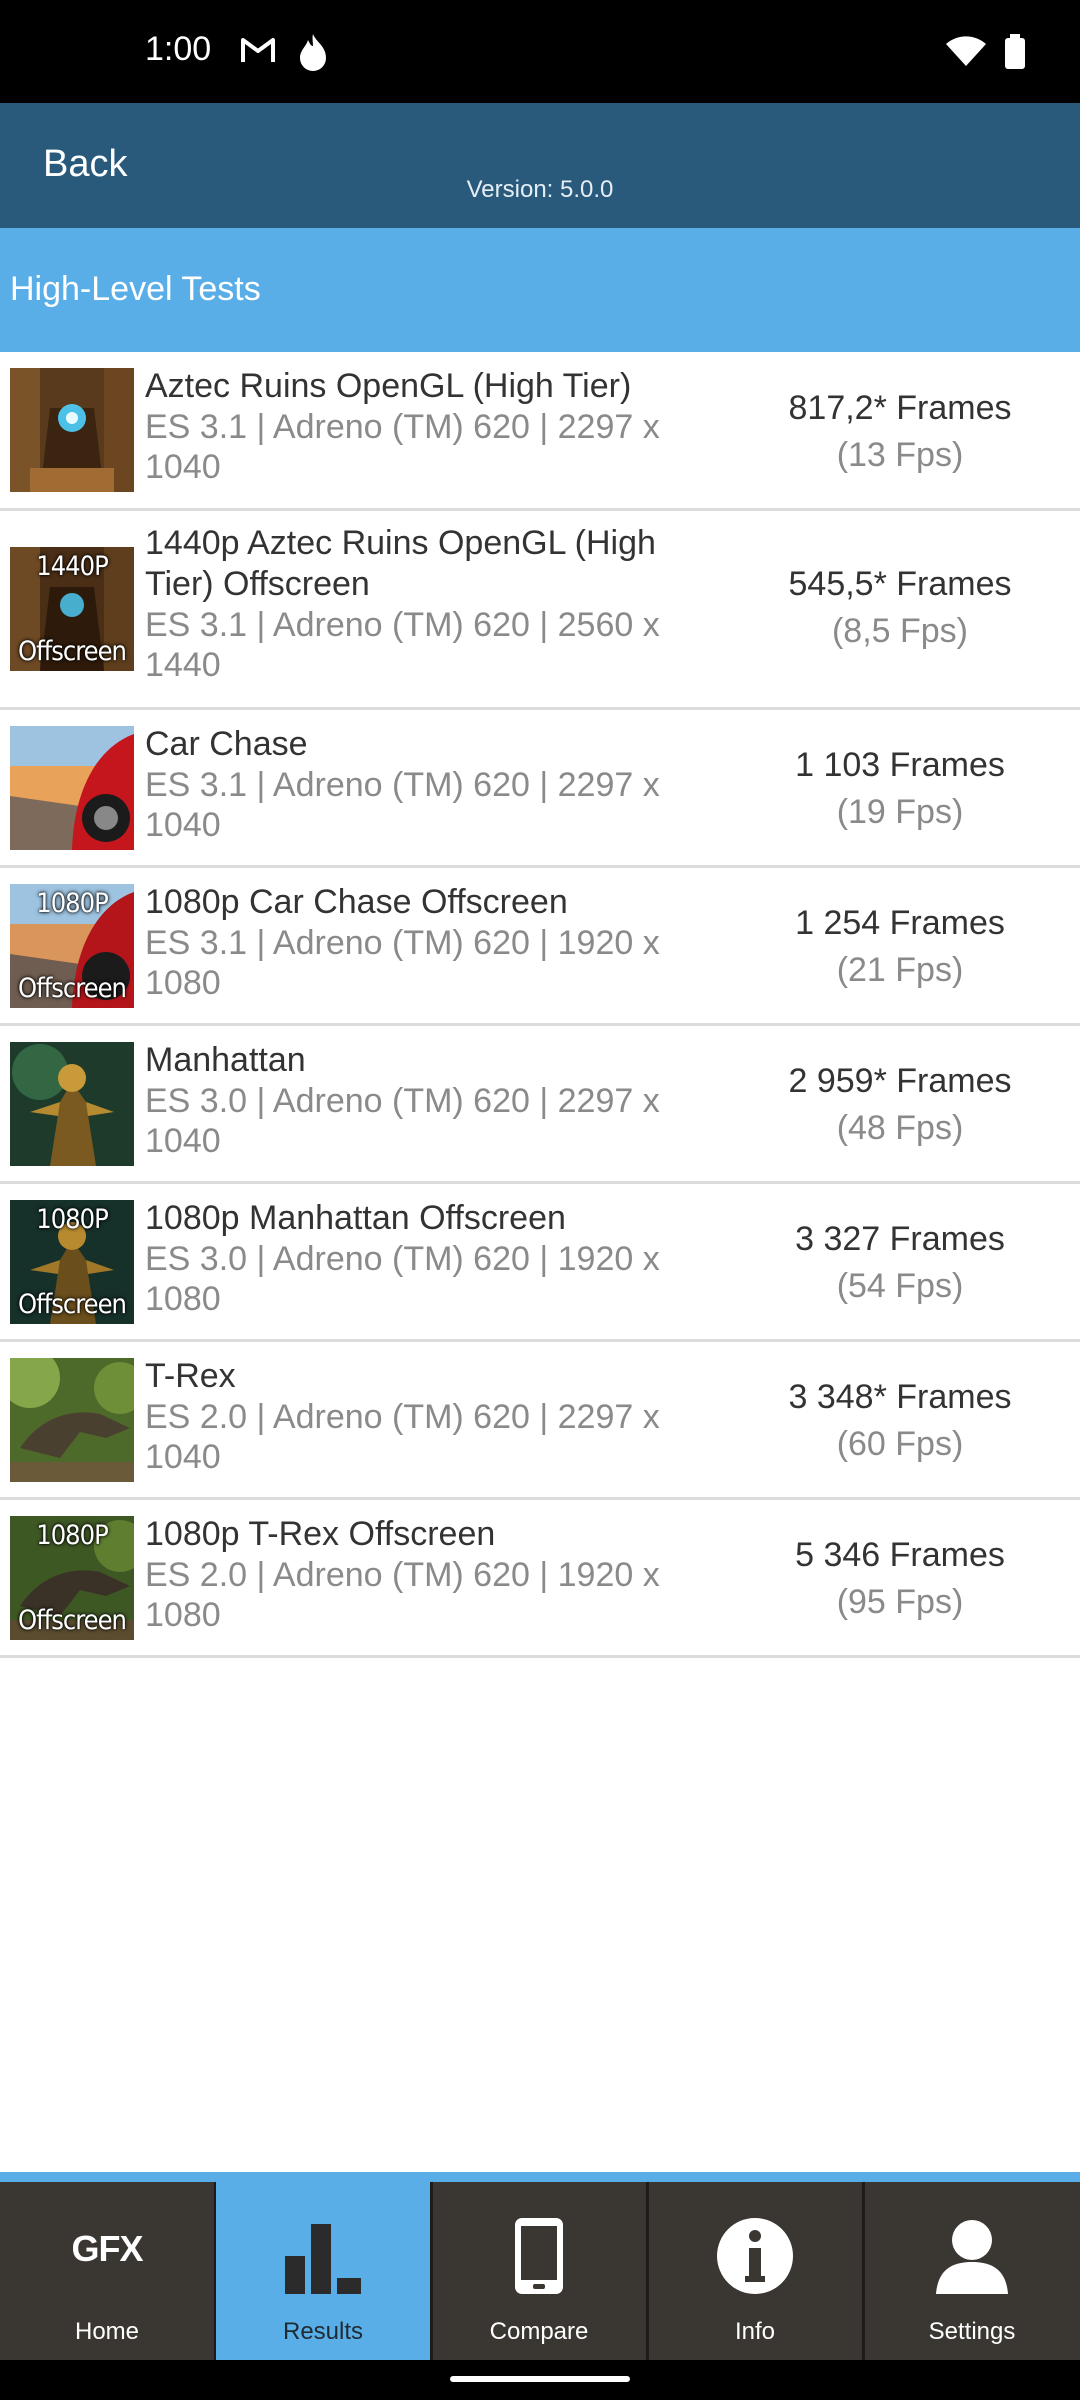  I want to click on tab-label: Compare, so click(539, 2331).